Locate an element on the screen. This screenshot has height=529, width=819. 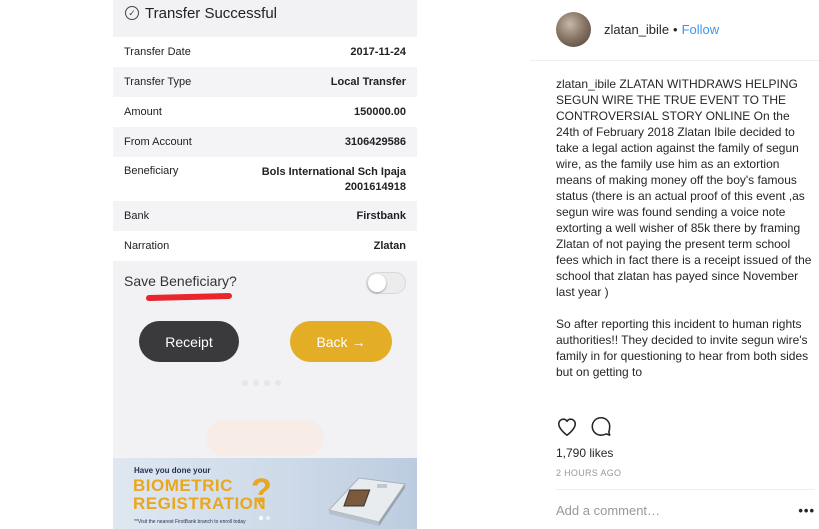
comment-icon is located at coordinates (601, 426).